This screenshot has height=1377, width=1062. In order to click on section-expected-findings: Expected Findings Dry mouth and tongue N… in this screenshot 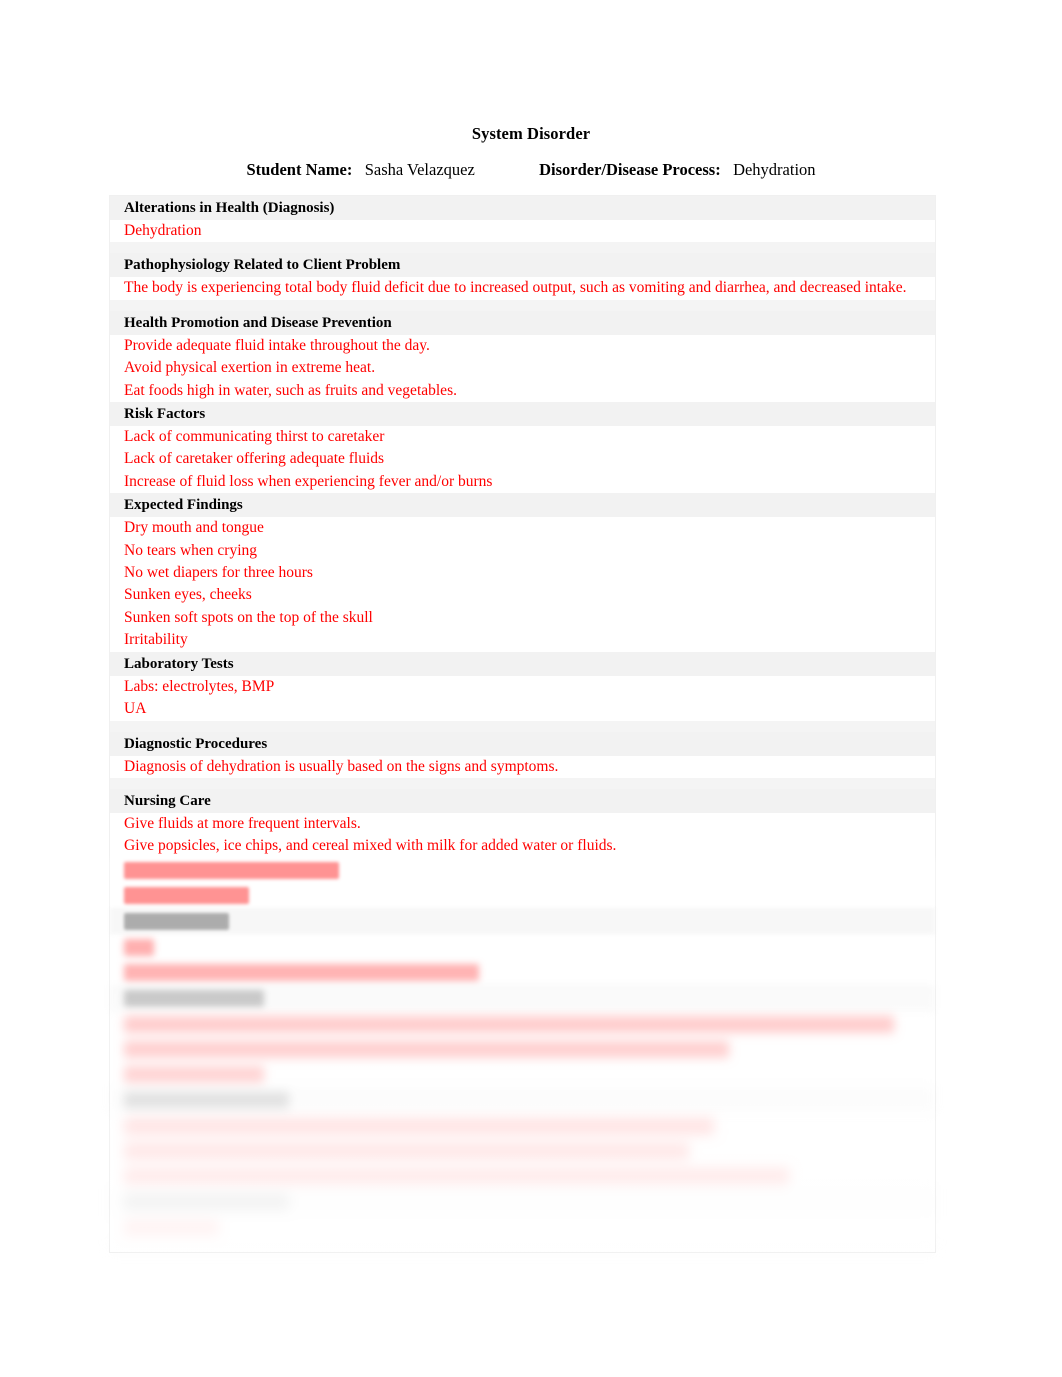, I will do `click(522, 572)`.